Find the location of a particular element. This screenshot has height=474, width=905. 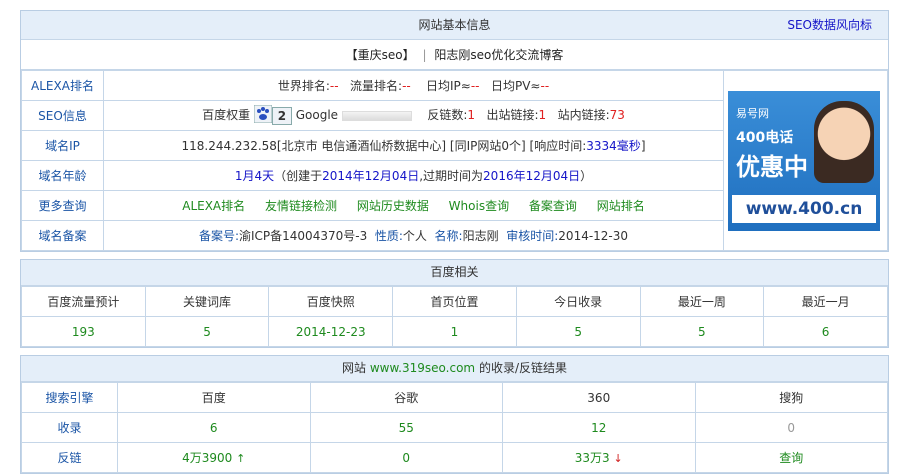

basic-info-header: 网站基本信息 SEO数据风向标 is located at coordinates (454, 25).